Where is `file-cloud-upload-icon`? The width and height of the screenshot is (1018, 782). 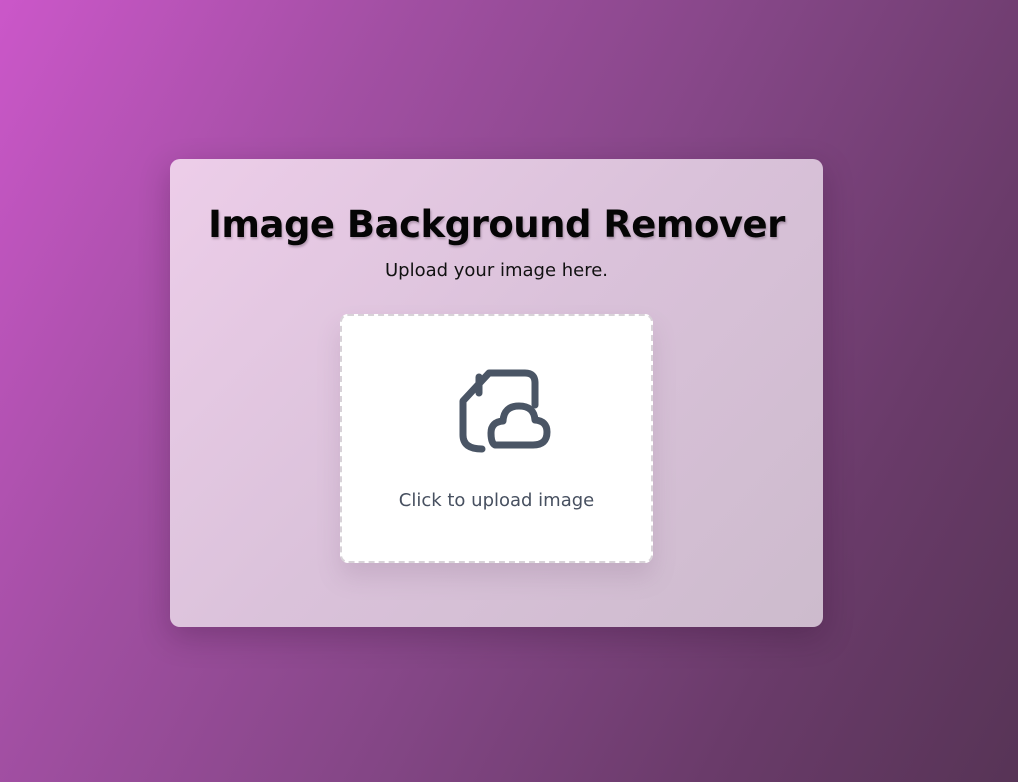
file-cloud-upload-icon is located at coordinates (503, 411).